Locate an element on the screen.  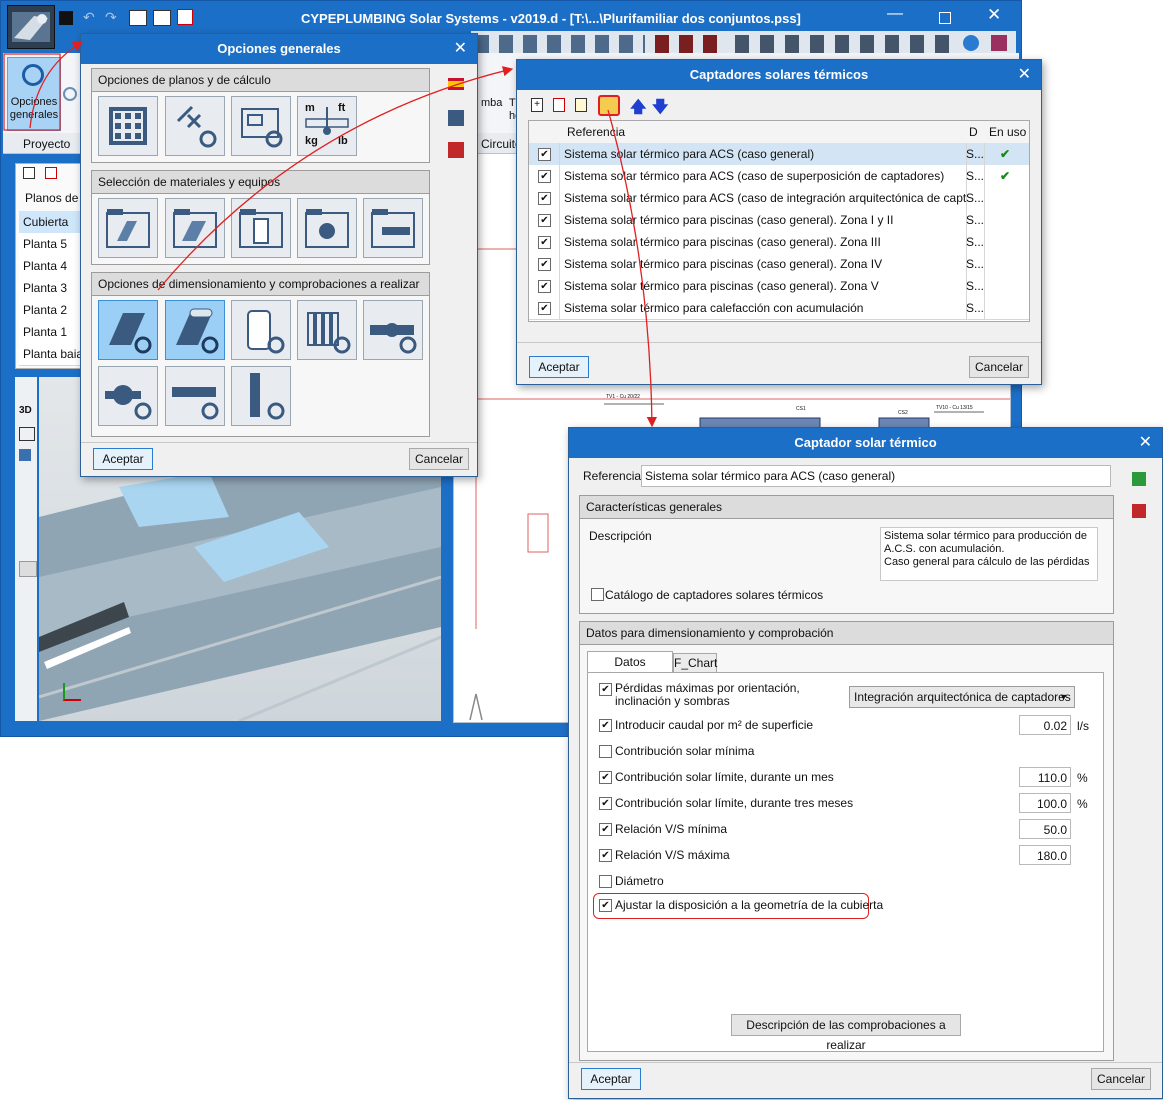
folder-pump-tile is located at coordinates (327, 228).